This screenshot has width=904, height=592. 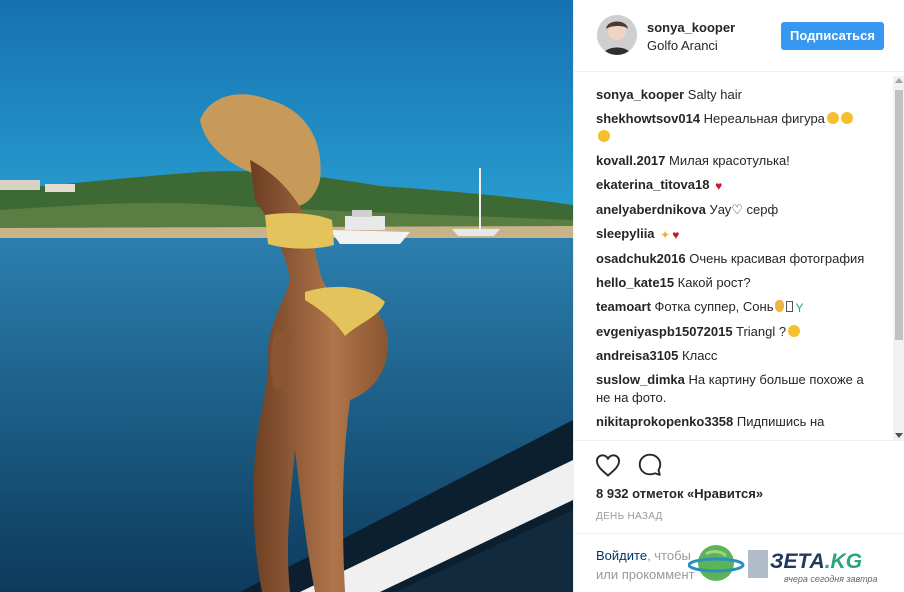 I want to click on comment-username: teamoart, so click(x=623, y=306).